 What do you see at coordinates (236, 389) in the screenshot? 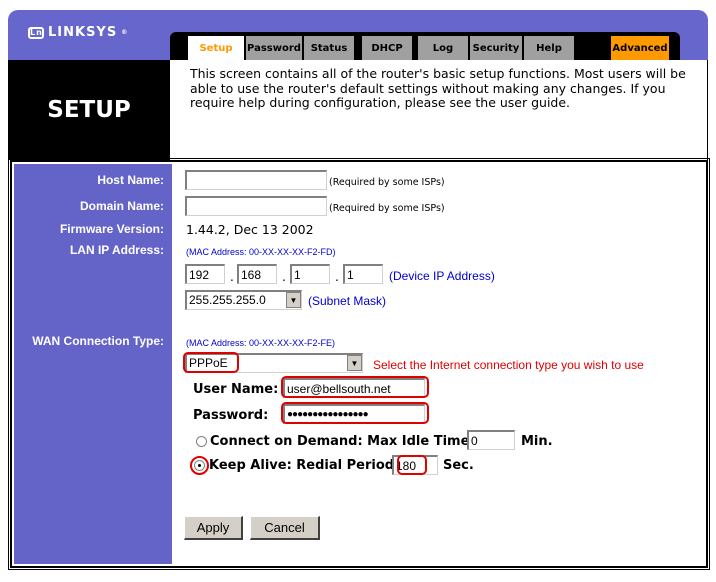
I see `user-name-label: User Name:` at bounding box center [236, 389].